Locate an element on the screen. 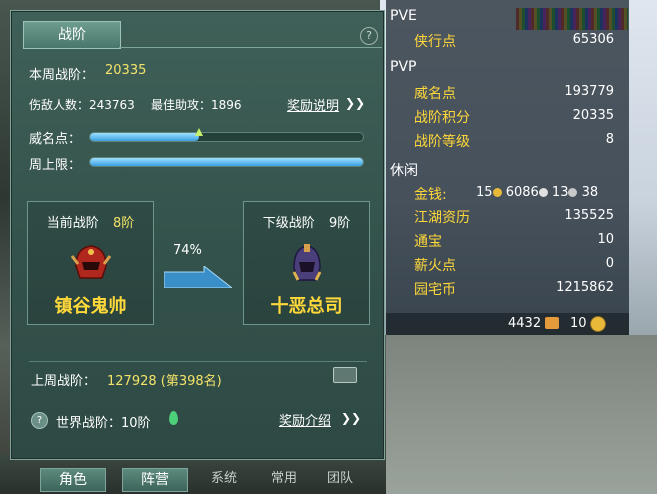  jianghu-label: 江湖资历 is located at coordinates (442, 218).